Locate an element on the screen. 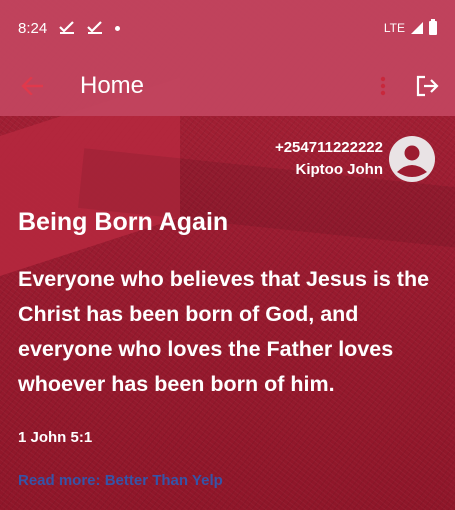  avatar-icon is located at coordinates (412, 159).